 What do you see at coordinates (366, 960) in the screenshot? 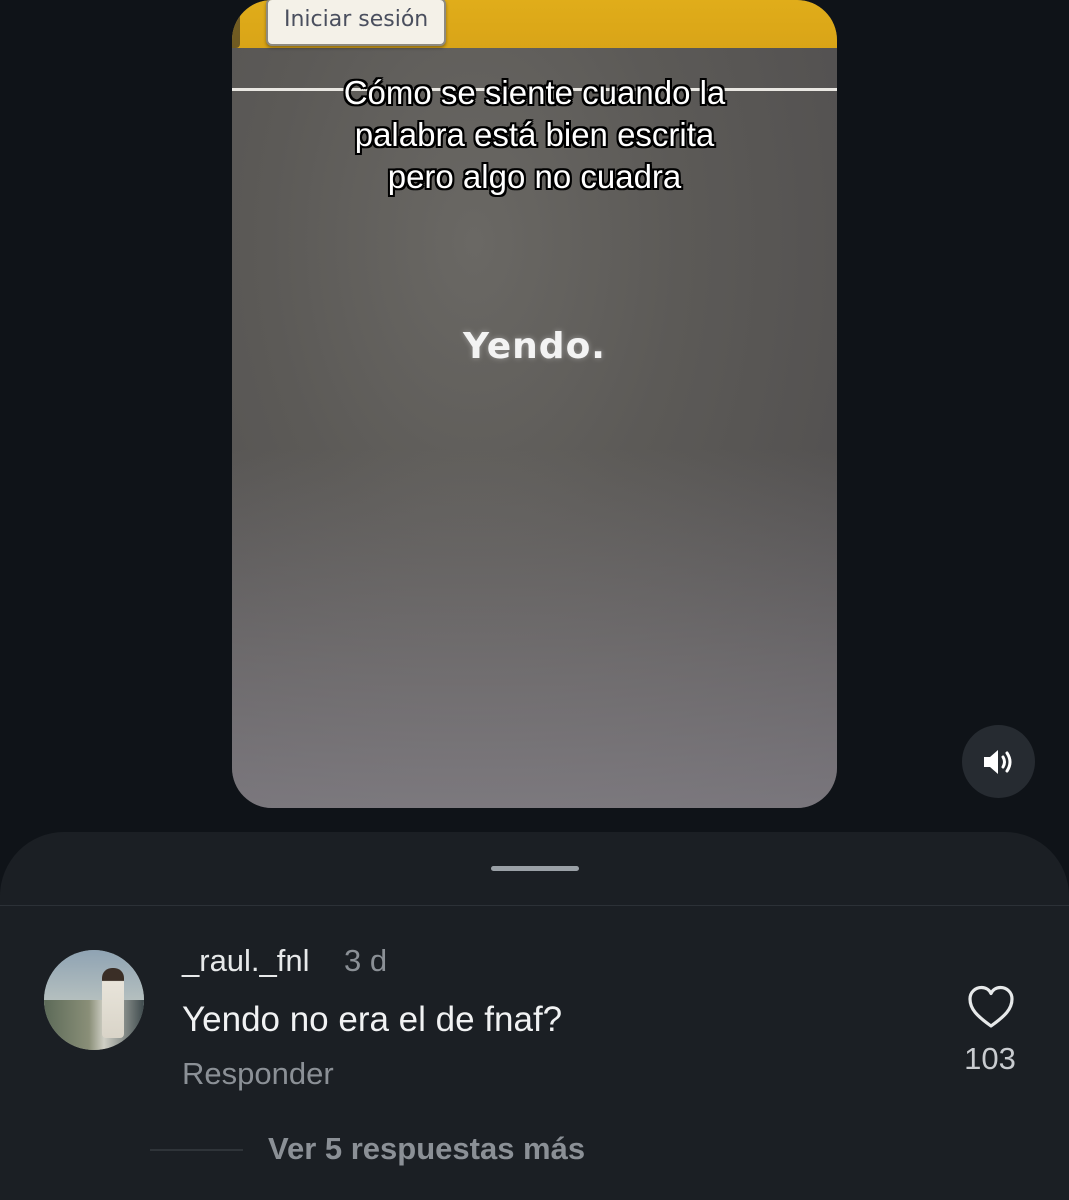
I see `comment-timestamp: 3 d` at bounding box center [366, 960].